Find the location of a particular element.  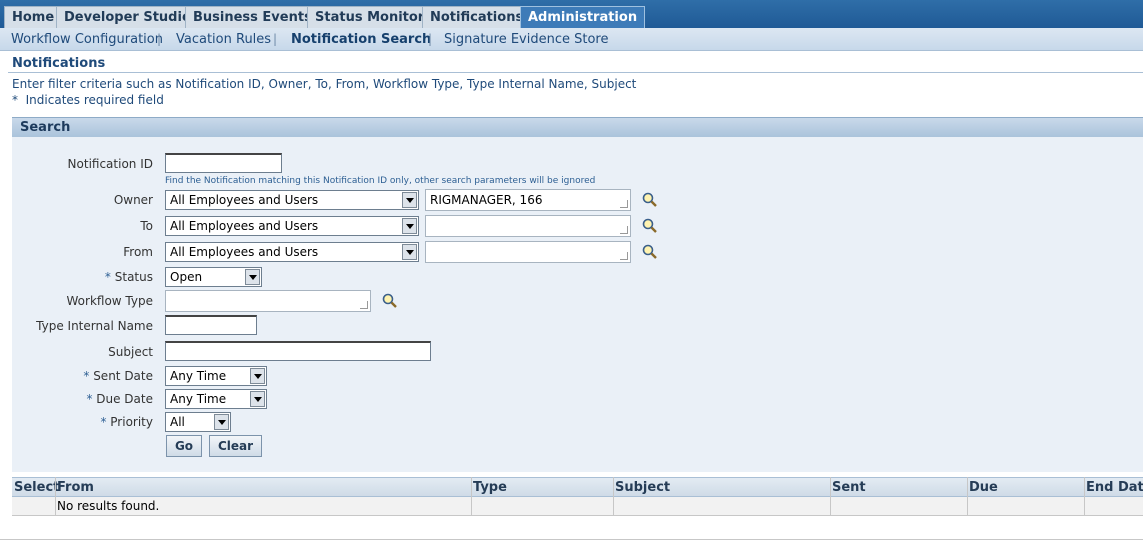

owner-input: RIGMANAGER, 166 is located at coordinates (528, 200).